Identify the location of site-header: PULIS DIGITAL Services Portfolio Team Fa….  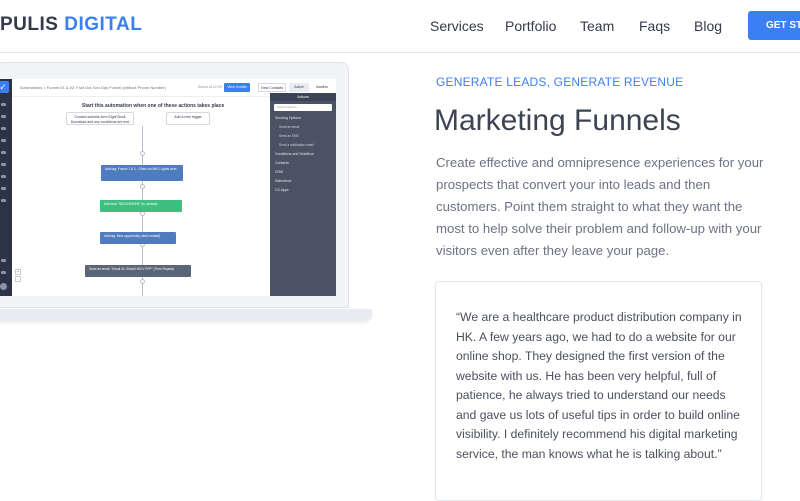
(400, 26).